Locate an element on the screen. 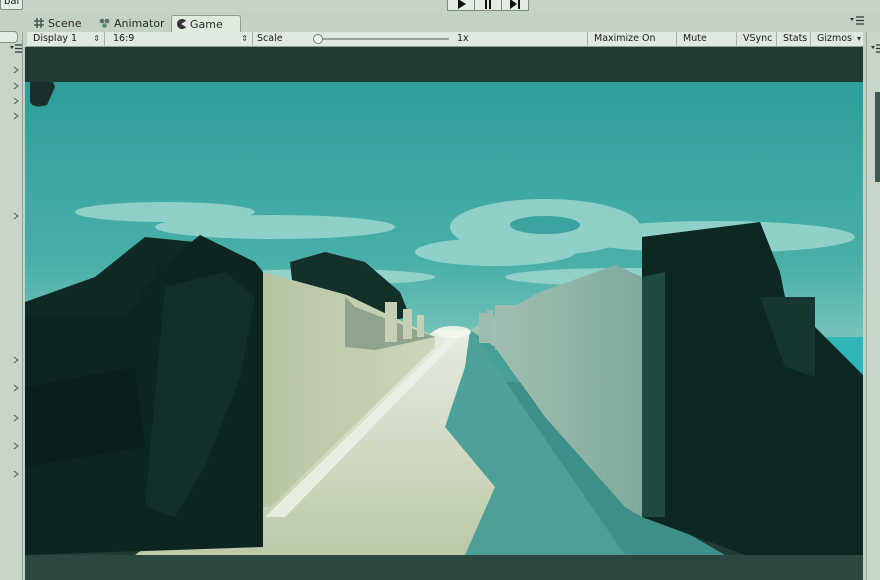  tab-game-label: Game is located at coordinates (206, 24).